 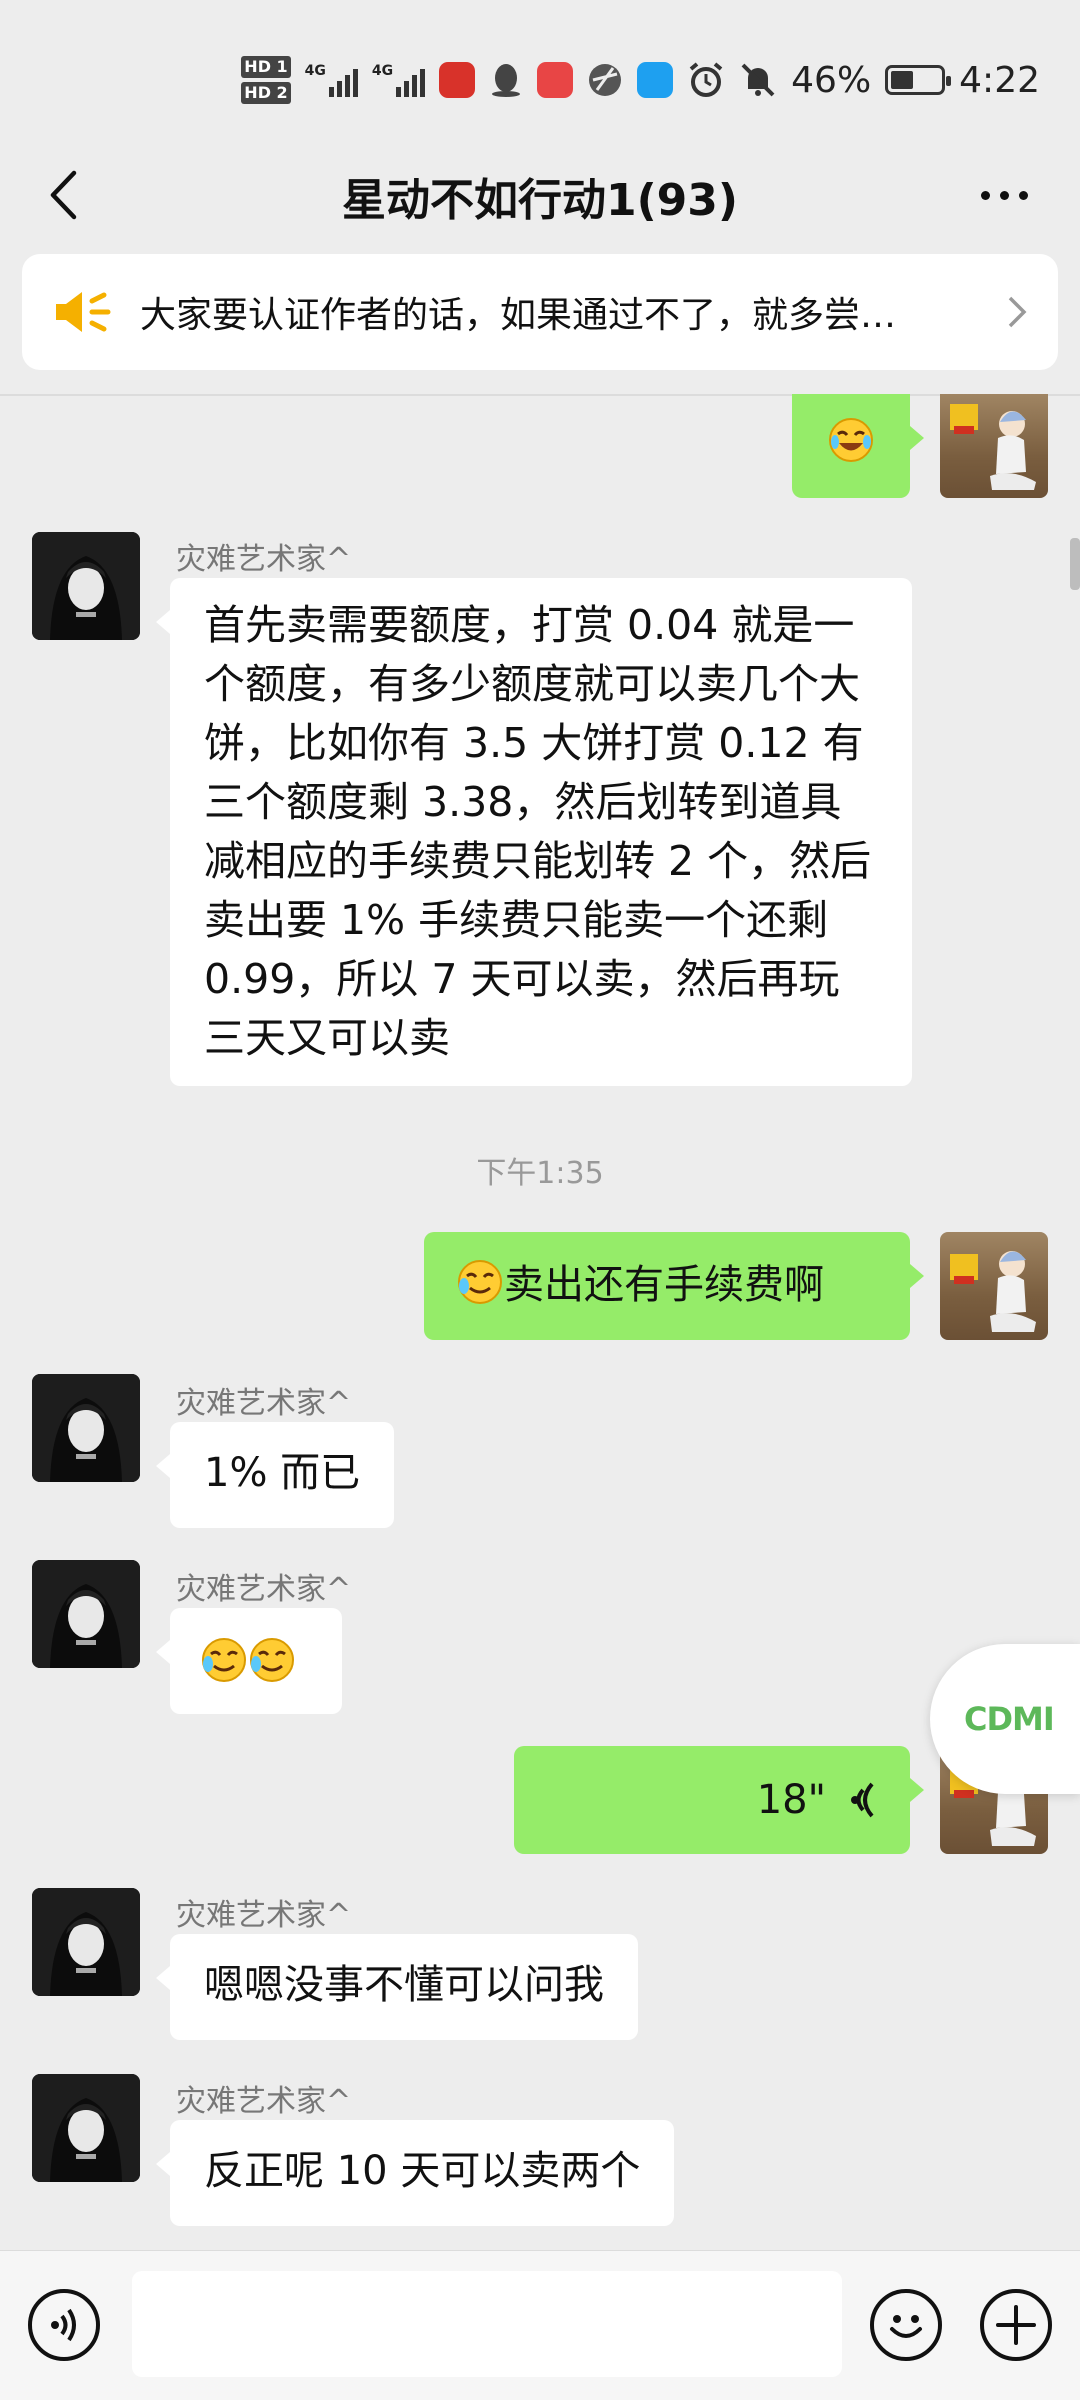 What do you see at coordinates (422, 2171) in the screenshot?
I see `message-text: 反正呢 10 天可以卖两个` at bounding box center [422, 2171].